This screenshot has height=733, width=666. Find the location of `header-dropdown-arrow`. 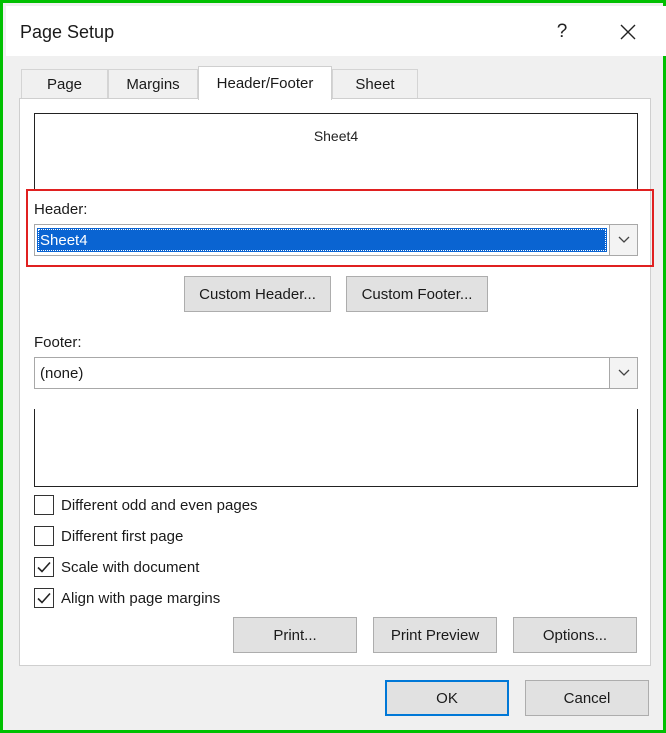

header-dropdown-arrow is located at coordinates (623, 240).